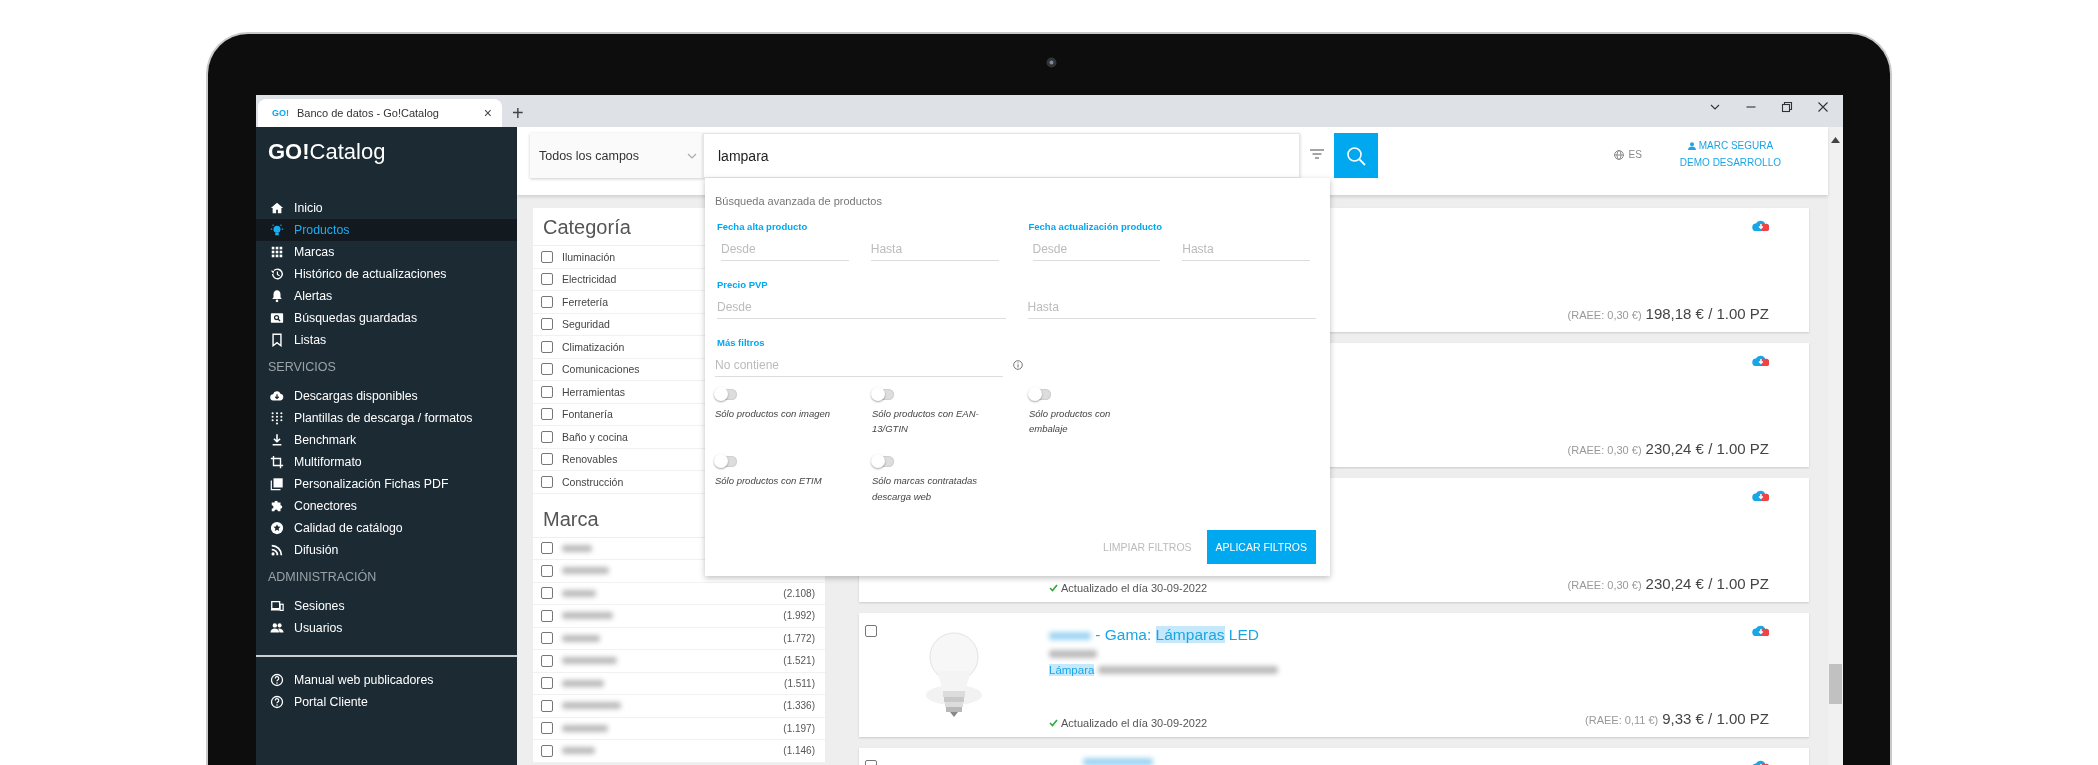 The image size is (2098, 765). What do you see at coordinates (1691, 145) in the screenshot?
I see `user-icon` at bounding box center [1691, 145].